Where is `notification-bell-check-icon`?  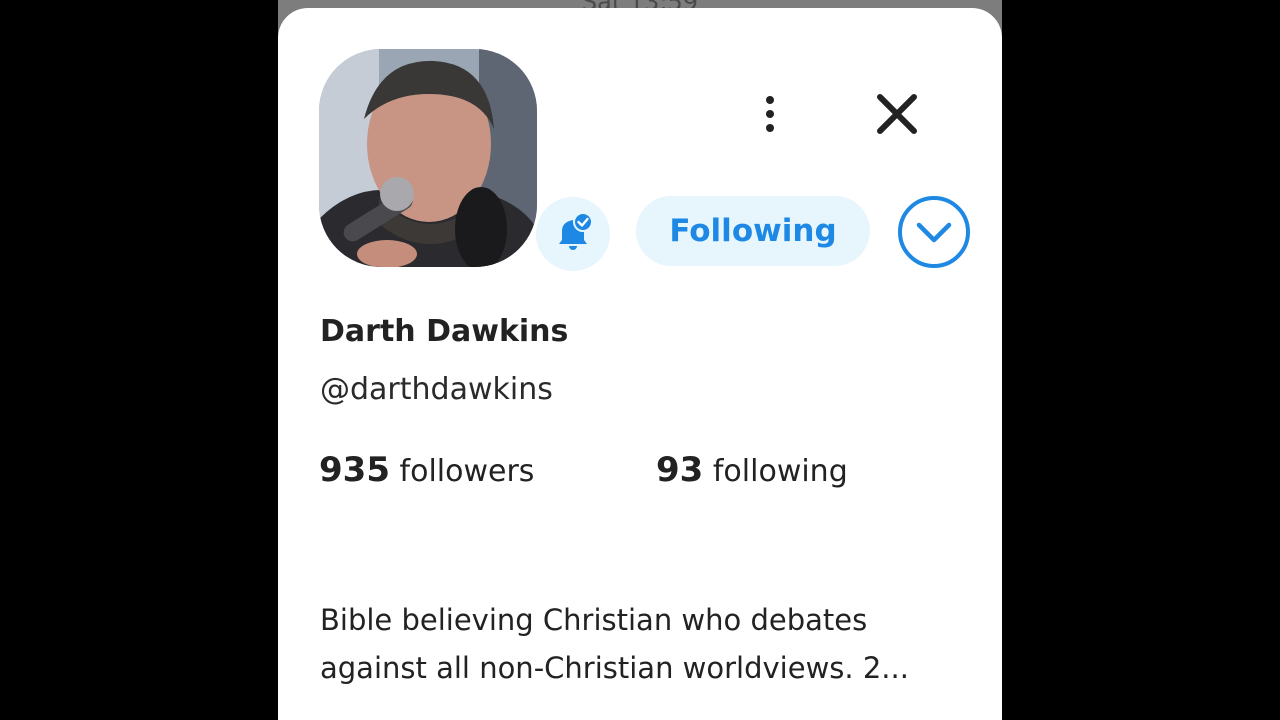
notification-bell-check-icon is located at coordinates (576, 231).